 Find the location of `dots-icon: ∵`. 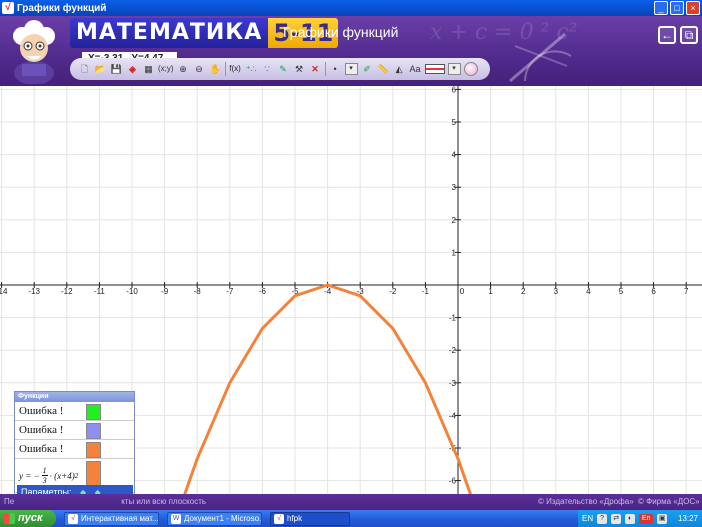

dots-icon: ∵ is located at coordinates (267, 69).